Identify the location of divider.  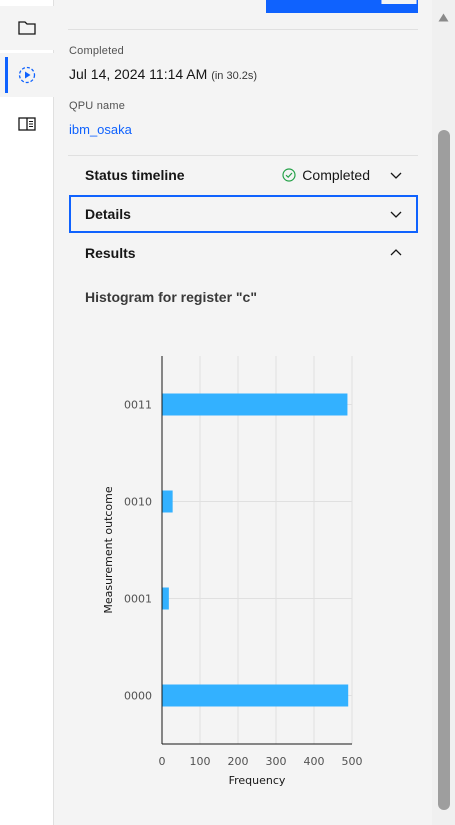
(243, 29).